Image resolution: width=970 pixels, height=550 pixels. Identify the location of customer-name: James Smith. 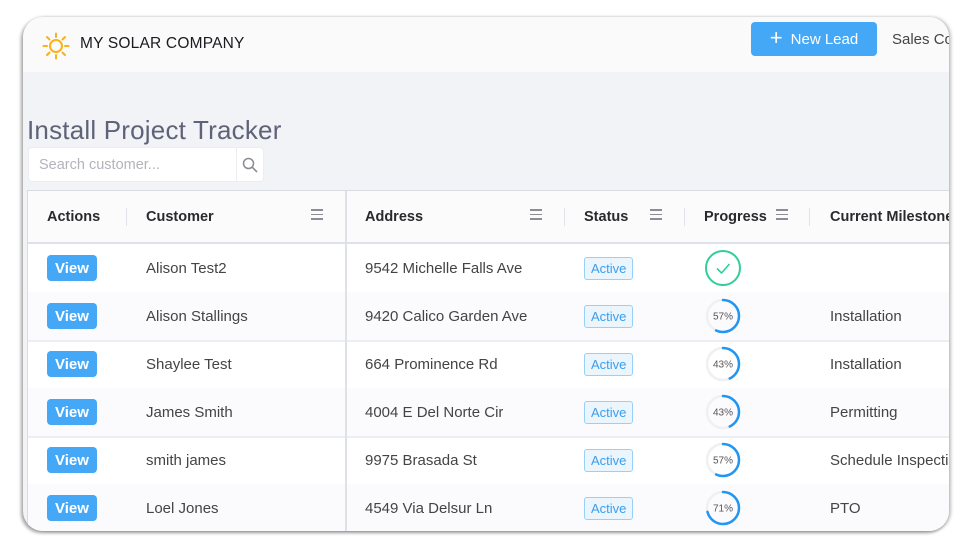
(189, 412).